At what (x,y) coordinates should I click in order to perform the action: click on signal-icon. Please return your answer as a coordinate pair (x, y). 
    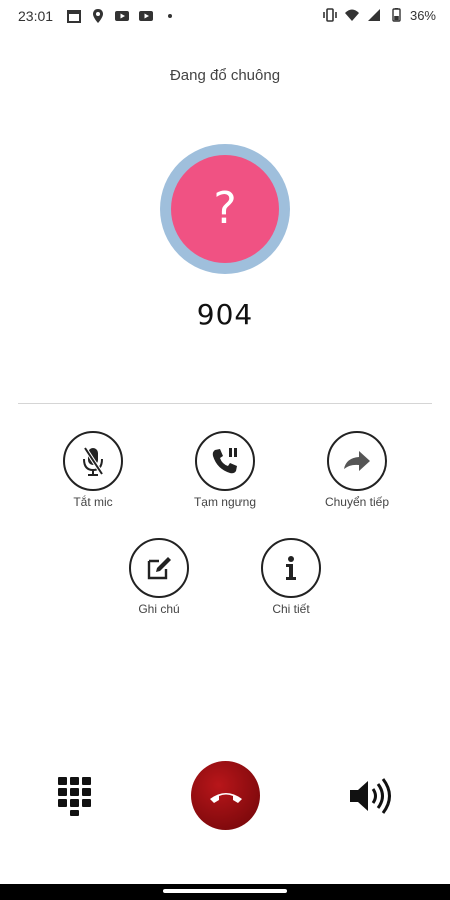
    Looking at the image, I should click on (373, 15).